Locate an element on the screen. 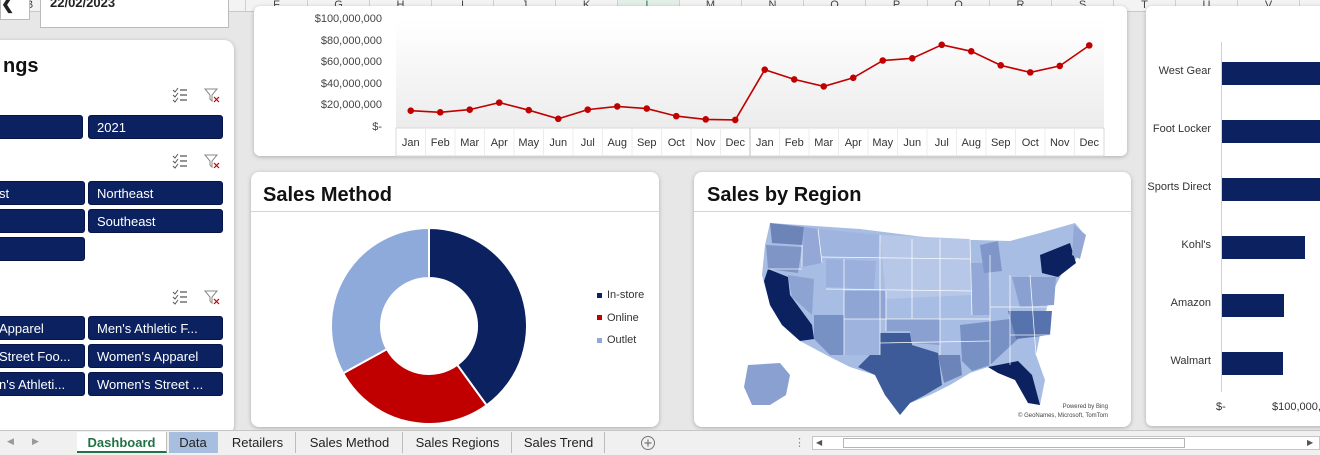 The width and height of the screenshot is (1320, 455). state-alaska is located at coordinates (767, 384).